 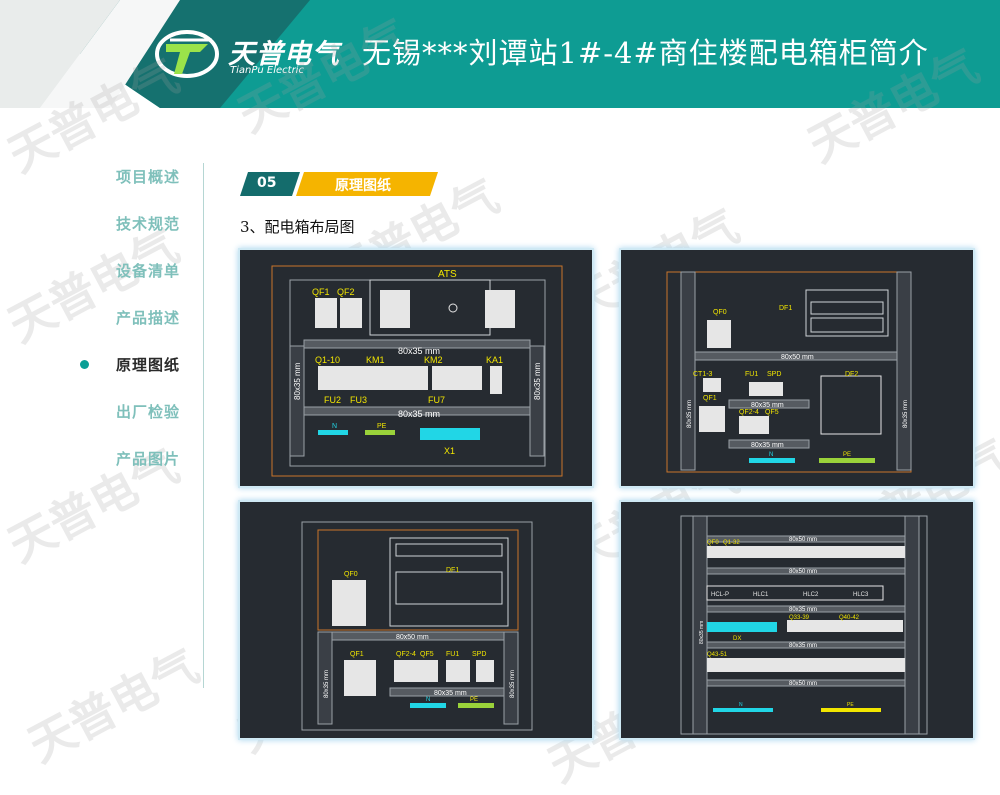 I want to click on label-x1: X1, so click(x=449, y=451).